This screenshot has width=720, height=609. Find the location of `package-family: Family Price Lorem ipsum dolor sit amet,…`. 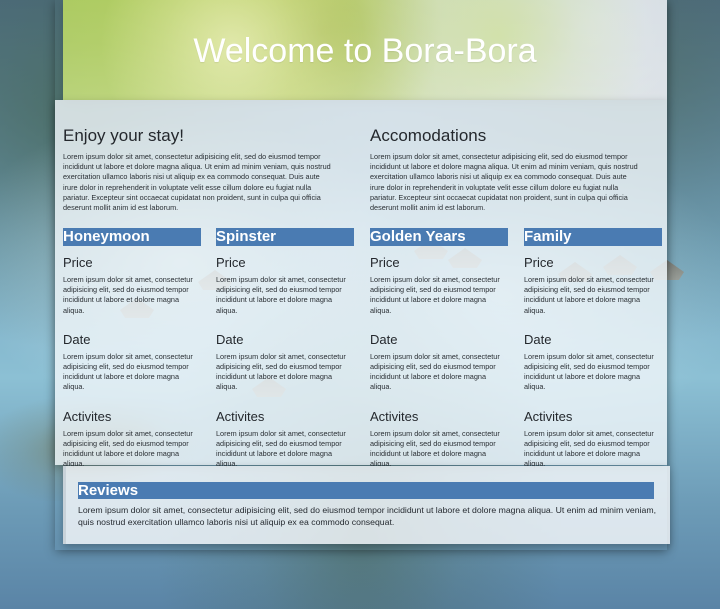

package-family: Family Price Lorem ipsum dolor sit amet,… is located at coordinates (593, 348).